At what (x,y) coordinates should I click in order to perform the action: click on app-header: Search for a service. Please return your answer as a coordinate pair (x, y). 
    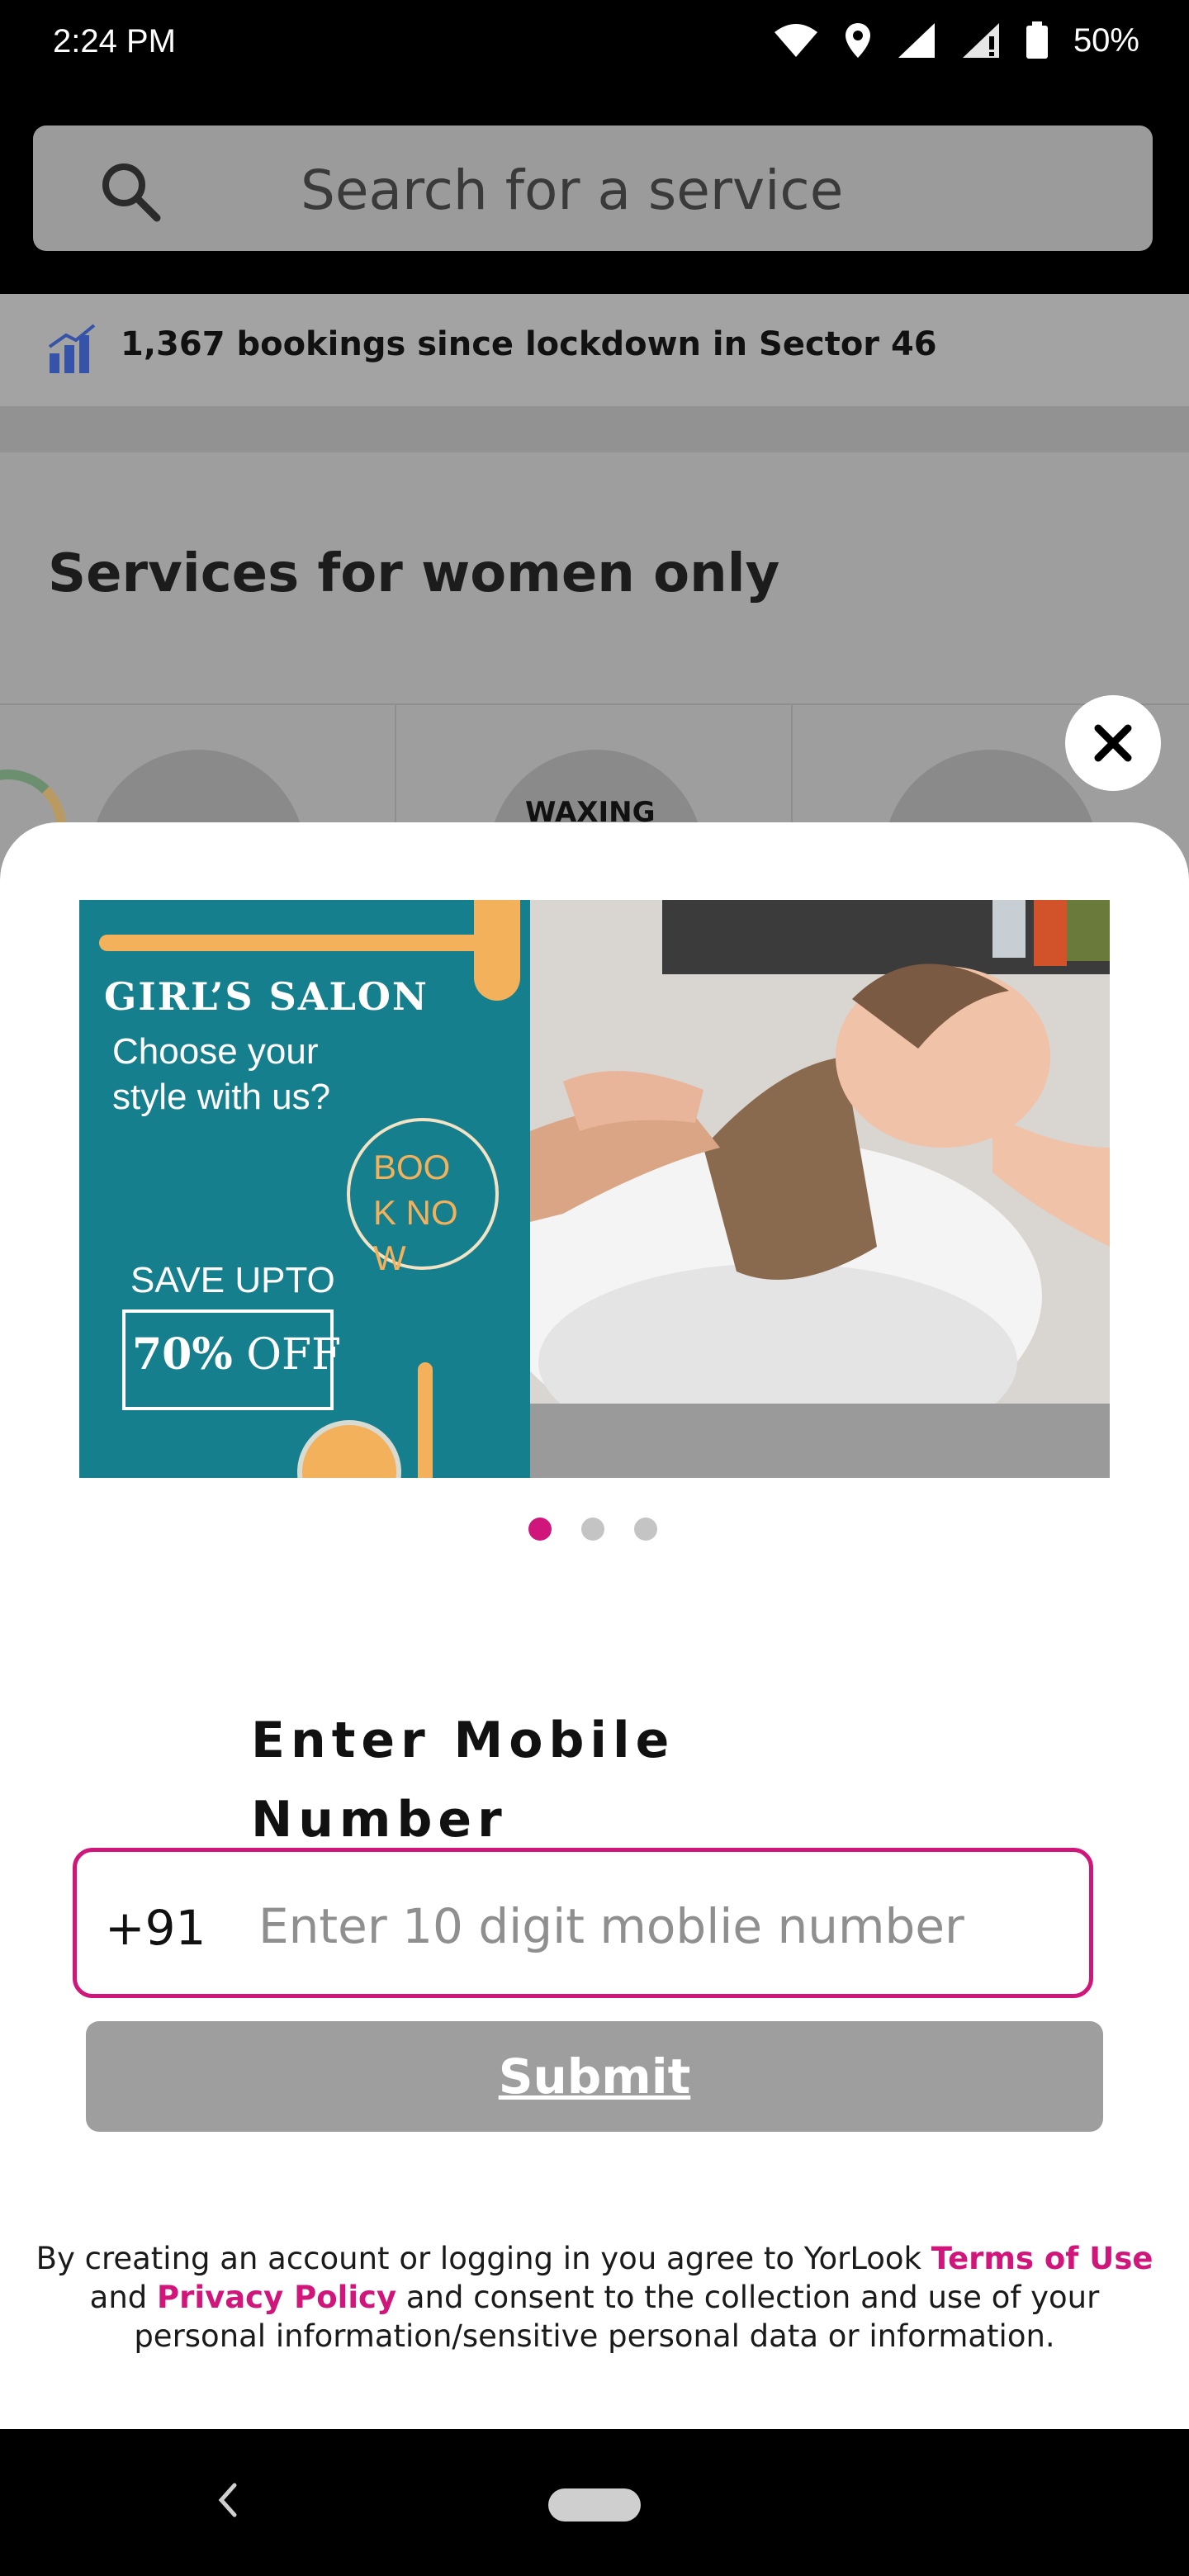
    Looking at the image, I should click on (594, 192).